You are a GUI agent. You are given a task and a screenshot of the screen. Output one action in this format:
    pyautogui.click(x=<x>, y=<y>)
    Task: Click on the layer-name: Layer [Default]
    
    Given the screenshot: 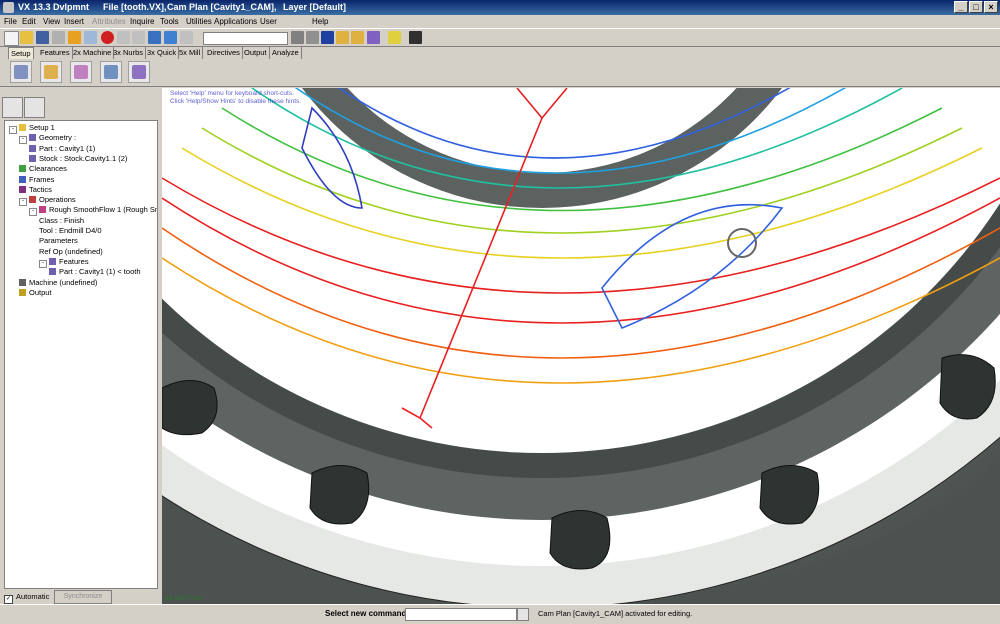 What is the action you would take?
    pyautogui.click(x=315, y=7)
    